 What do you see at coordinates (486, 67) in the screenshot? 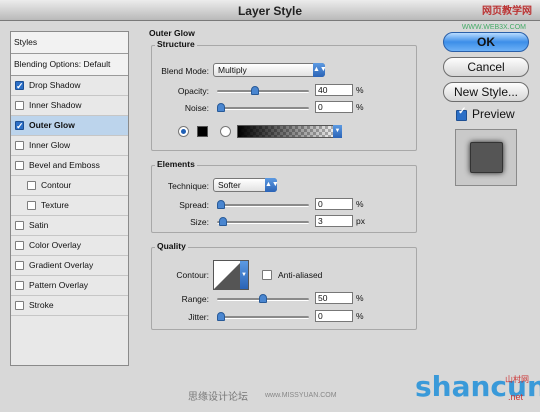
I see `cancel-button: Cancel` at bounding box center [486, 67].